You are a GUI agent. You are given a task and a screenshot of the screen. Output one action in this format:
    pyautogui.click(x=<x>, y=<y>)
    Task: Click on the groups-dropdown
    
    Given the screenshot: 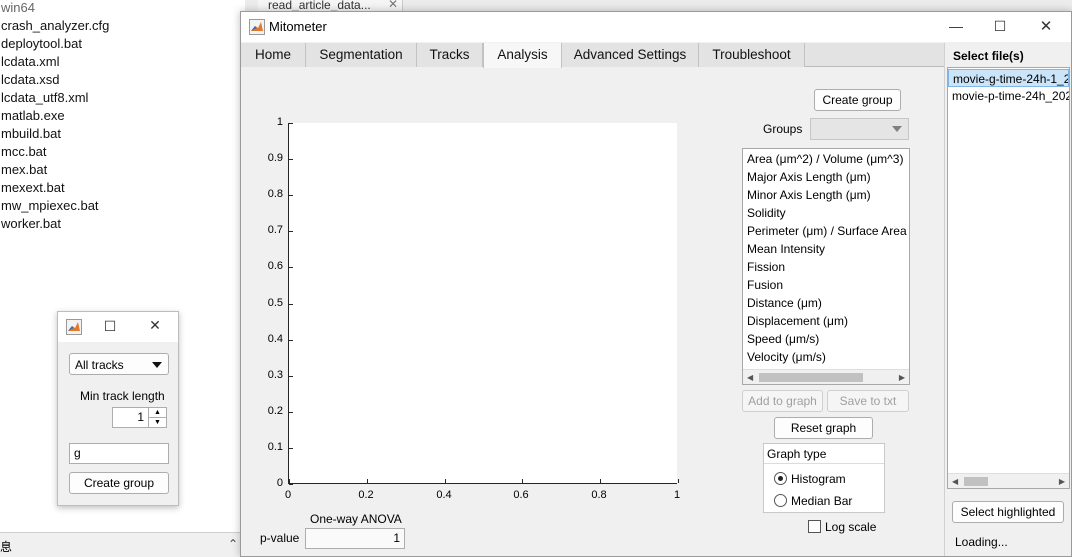 What is the action you would take?
    pyautogui.click(x=859, y=129)
    